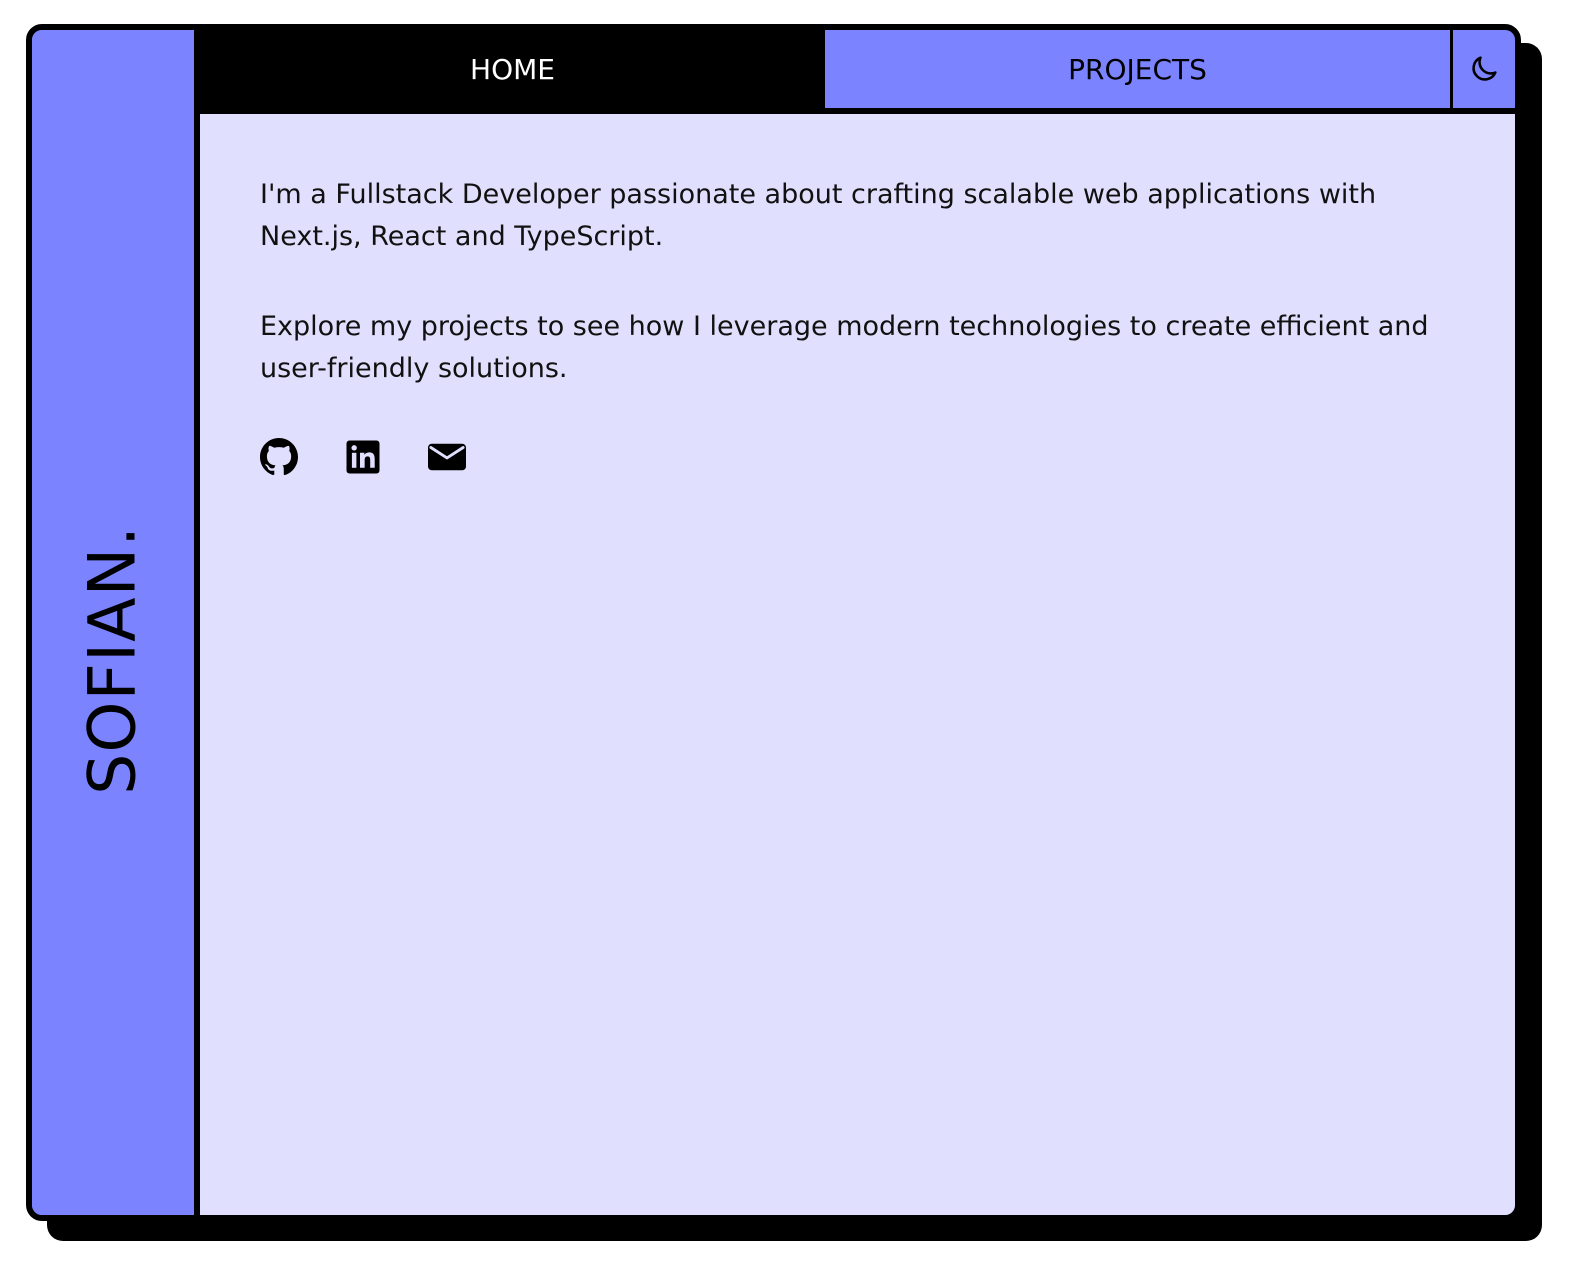  I want to click on theme-toggle-button, so click(1484, 69).